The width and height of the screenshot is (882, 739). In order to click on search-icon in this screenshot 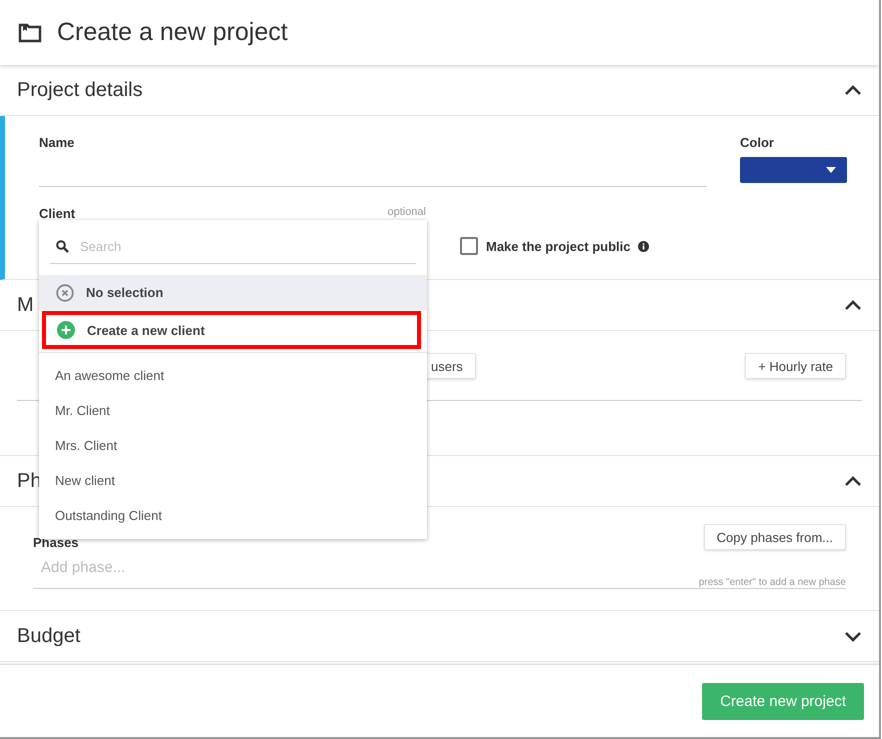, I will do `click(62, 246)`.